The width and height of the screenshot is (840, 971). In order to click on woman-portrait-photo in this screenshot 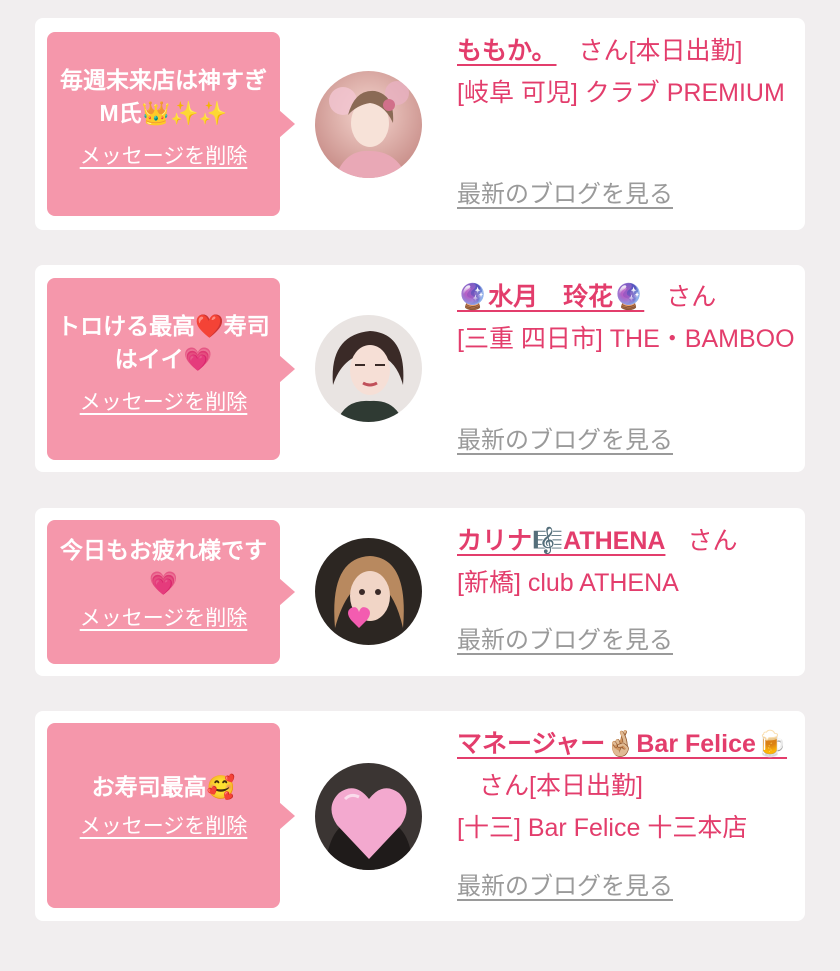, I will do `click(368, 368)`.